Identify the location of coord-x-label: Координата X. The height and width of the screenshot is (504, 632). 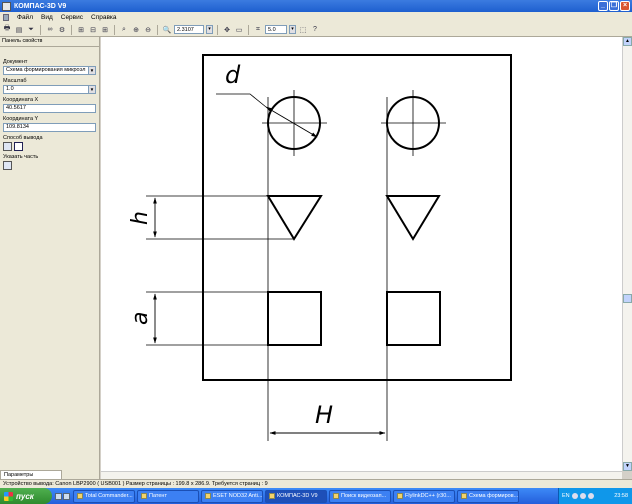
(21, 100).